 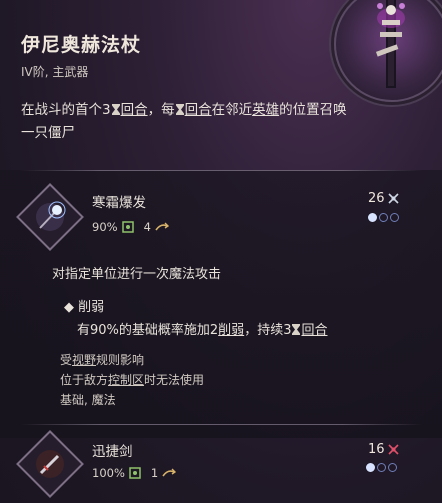 What do you see at coordinates (232, 110) in the screenshot?
I see `desc-text: 在邻近` at bounding box center [232, 110].